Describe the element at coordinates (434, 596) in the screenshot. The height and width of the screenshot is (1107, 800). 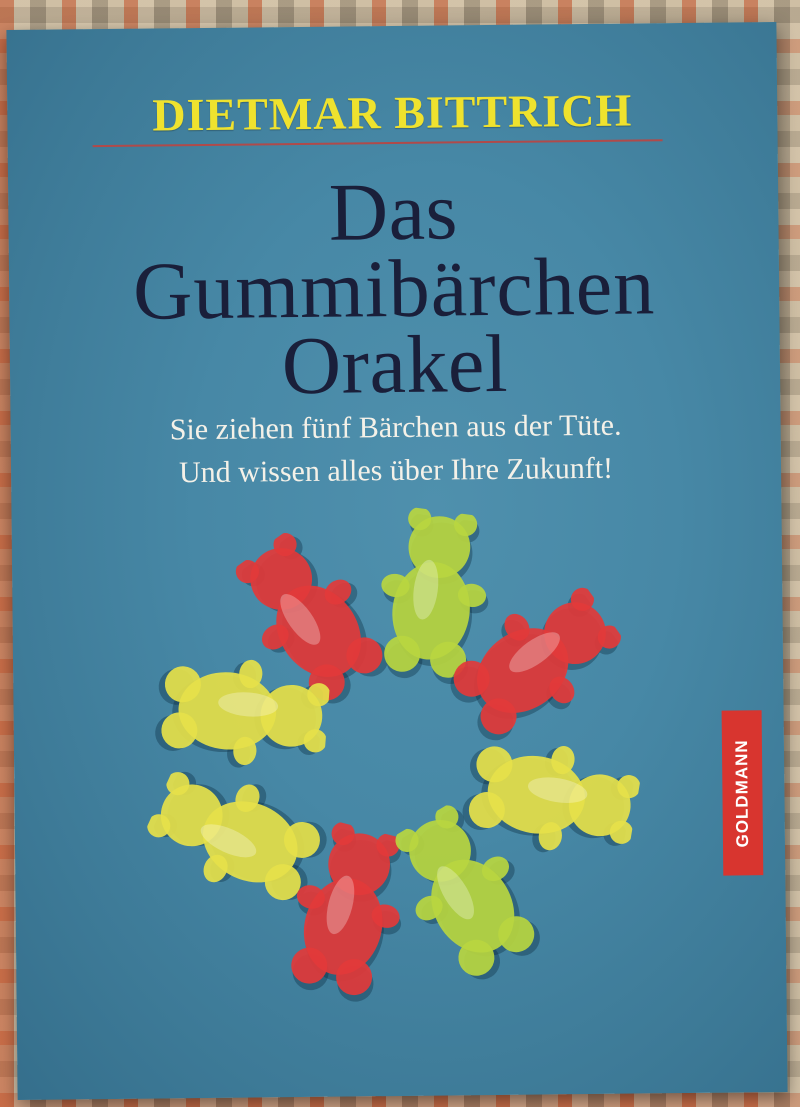
I see `gummy-bear-green` at that location.